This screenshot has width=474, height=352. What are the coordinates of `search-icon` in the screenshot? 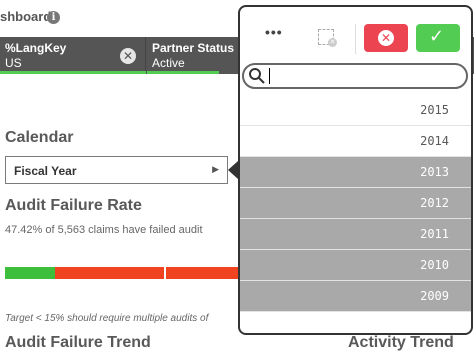 It's located at (257, 76).